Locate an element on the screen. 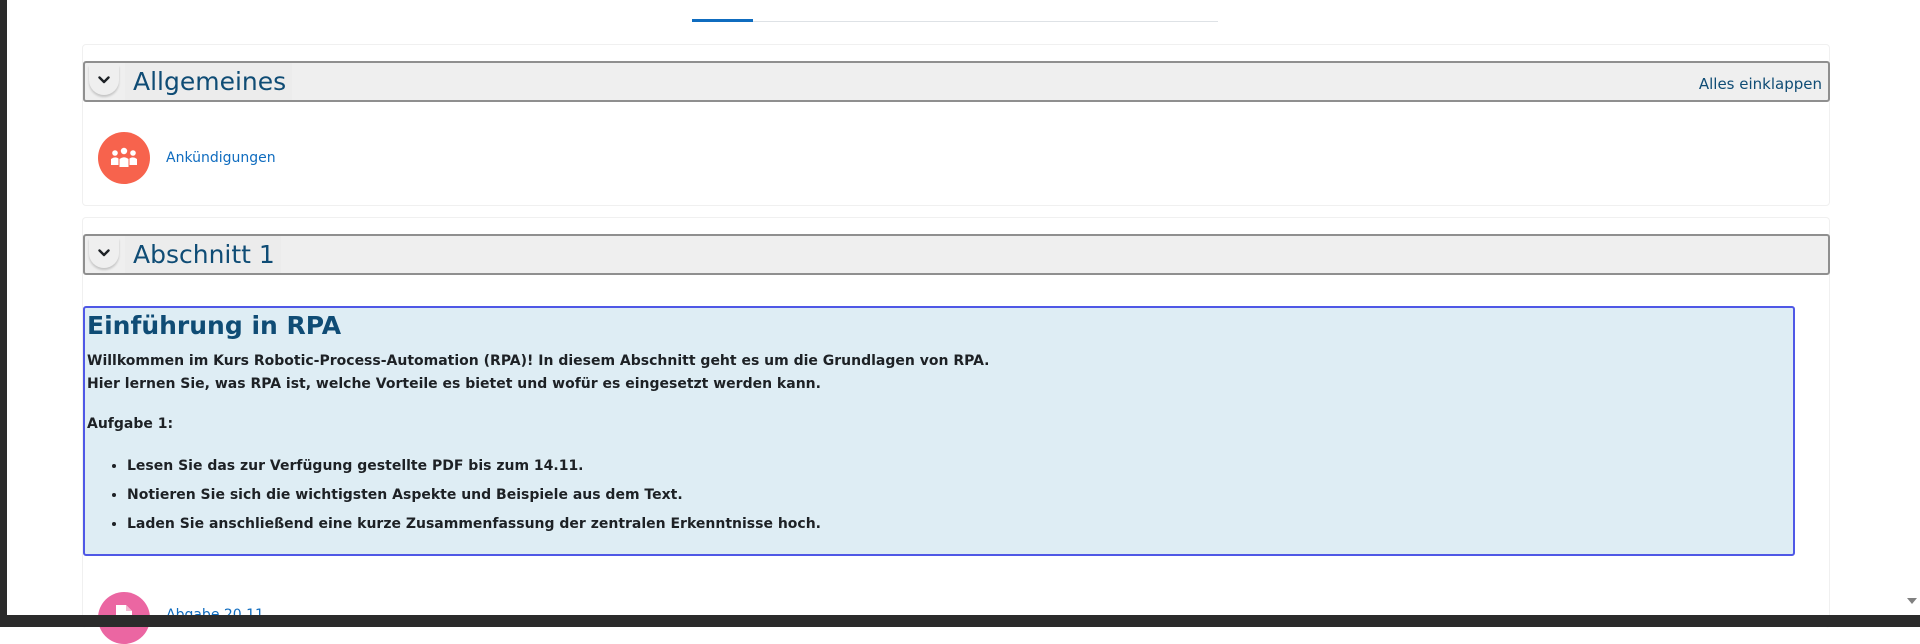  page-scrollbar is located at coordinates (1911, 307).